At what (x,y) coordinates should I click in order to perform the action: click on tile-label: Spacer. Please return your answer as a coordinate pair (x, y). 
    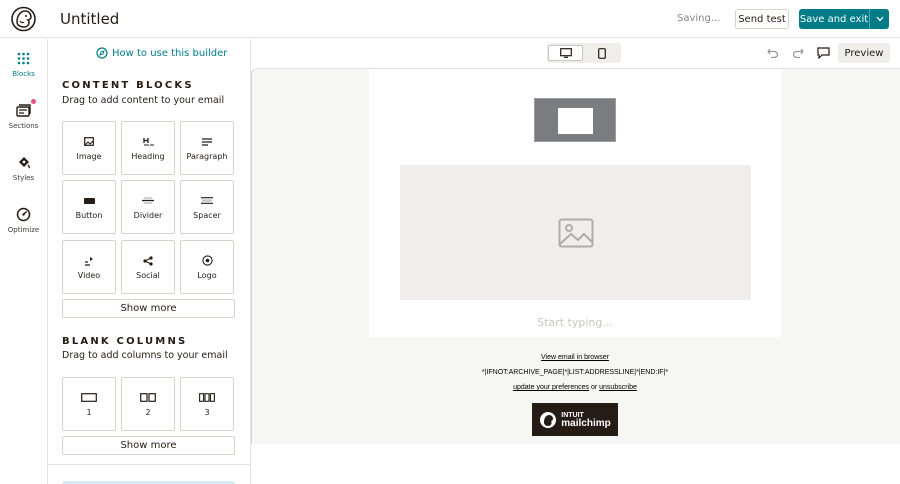
    Looking at the image, I should click on (207, 215).